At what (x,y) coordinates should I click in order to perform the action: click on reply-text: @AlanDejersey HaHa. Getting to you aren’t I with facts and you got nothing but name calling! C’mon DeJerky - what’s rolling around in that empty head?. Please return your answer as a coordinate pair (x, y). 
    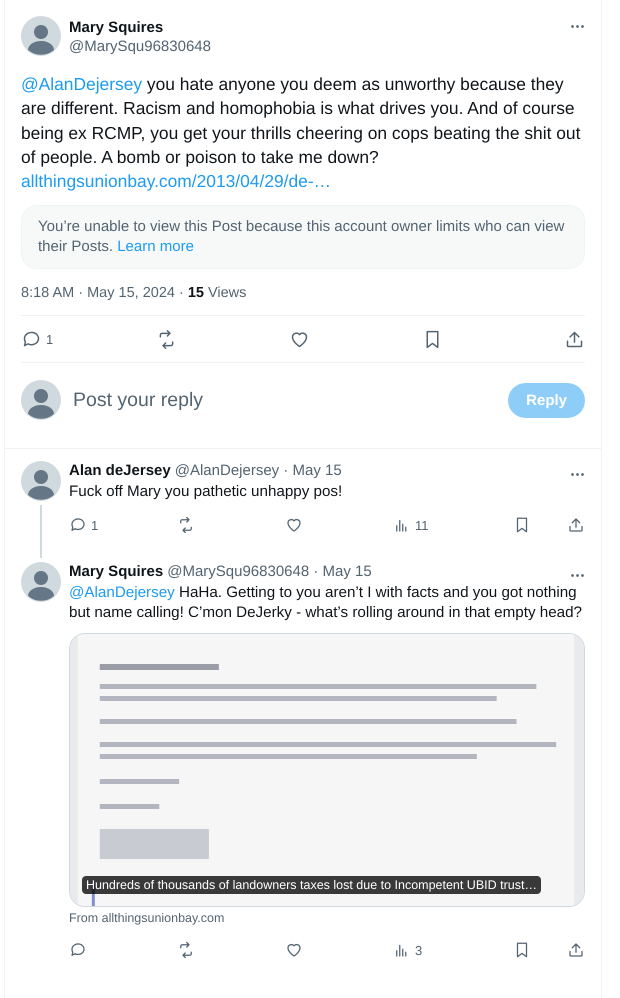
    Looking at the image, I should click on (326, 603).